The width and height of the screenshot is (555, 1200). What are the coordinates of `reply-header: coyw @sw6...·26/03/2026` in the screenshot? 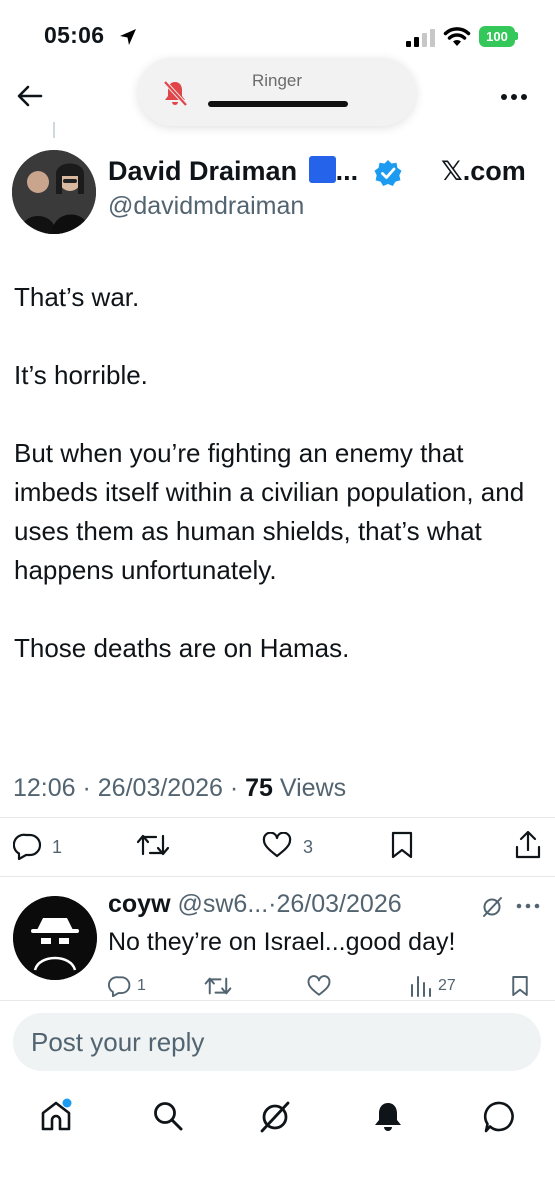 It's located at (255, 904).